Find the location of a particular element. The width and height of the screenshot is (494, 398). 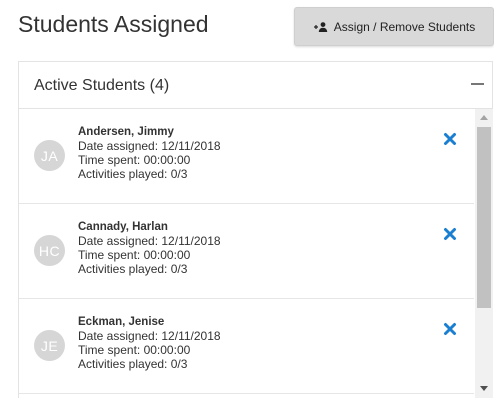

collapse-button is located at coordinates (477, 84).